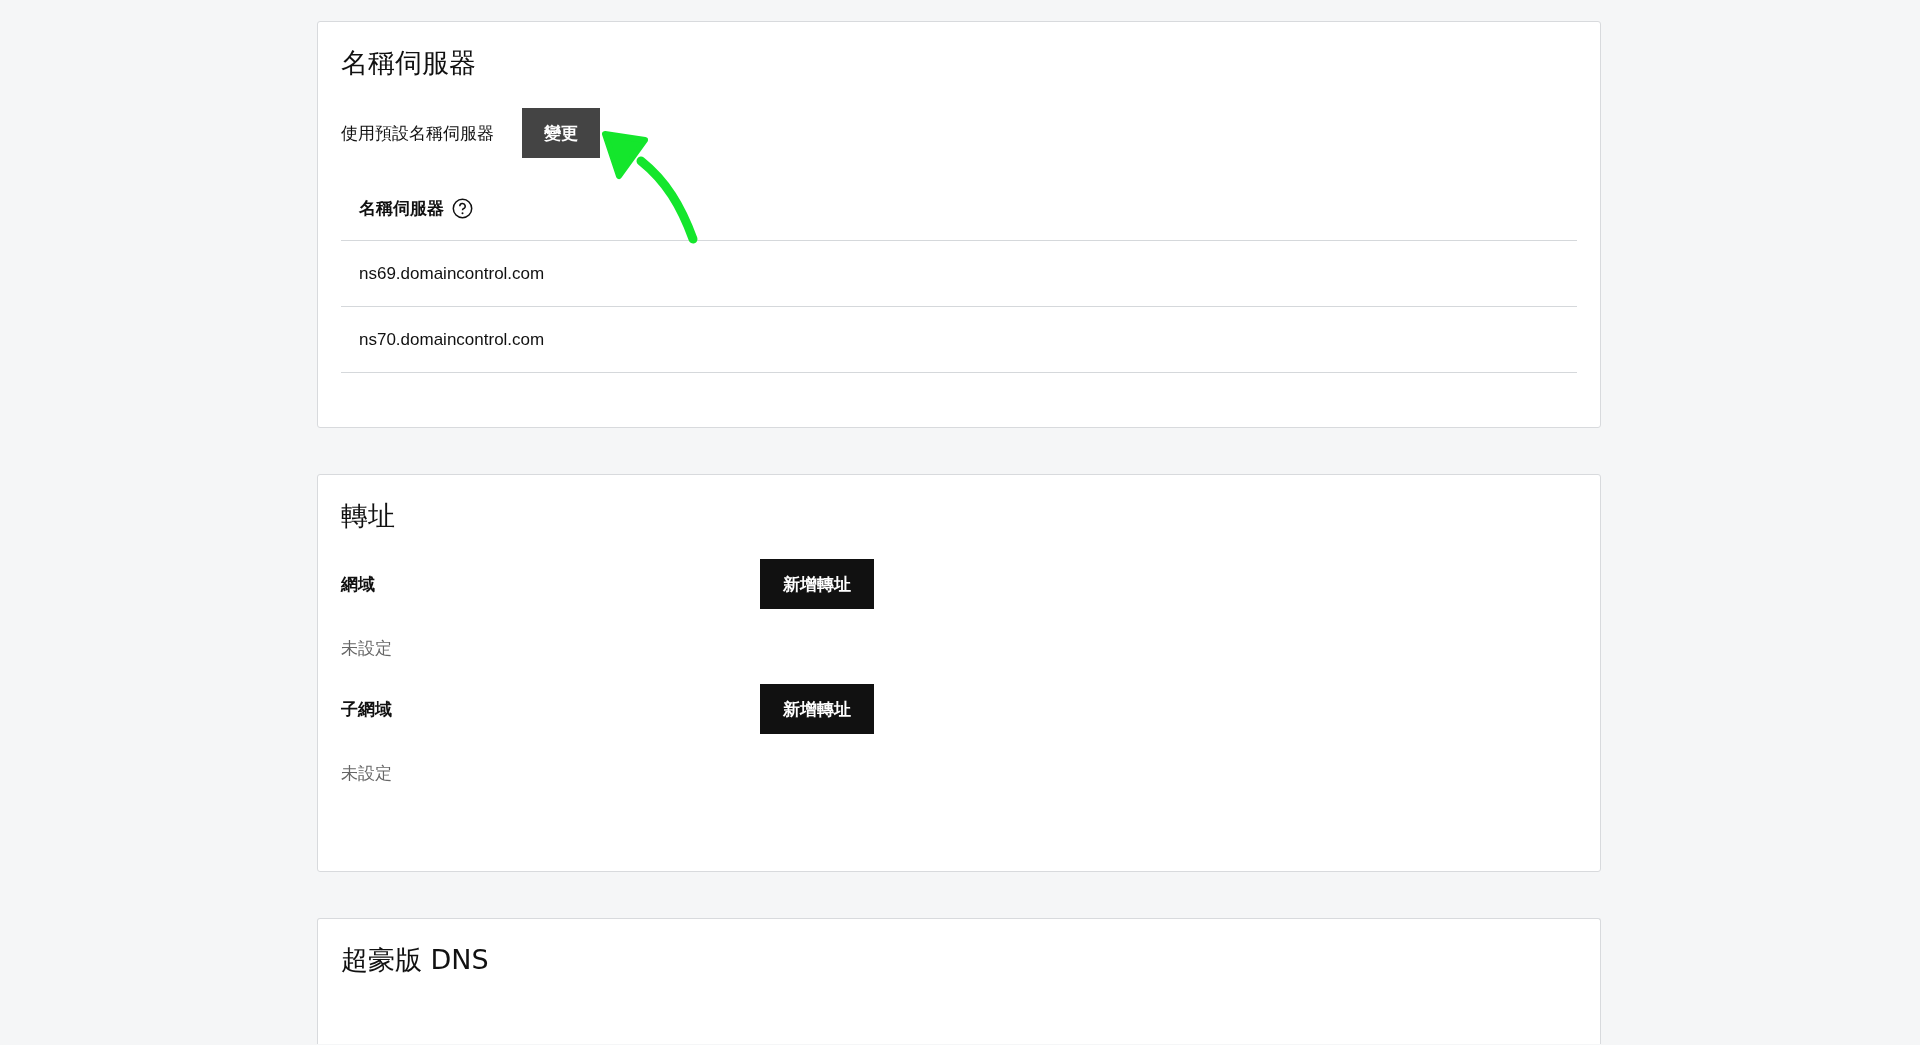 The image size is (1920, 1045). What do you see at coordinates (452, 339) in the screenshot?
I see `table-cell: ns70.domaincontrol.com` at bounding box center [452, 339].